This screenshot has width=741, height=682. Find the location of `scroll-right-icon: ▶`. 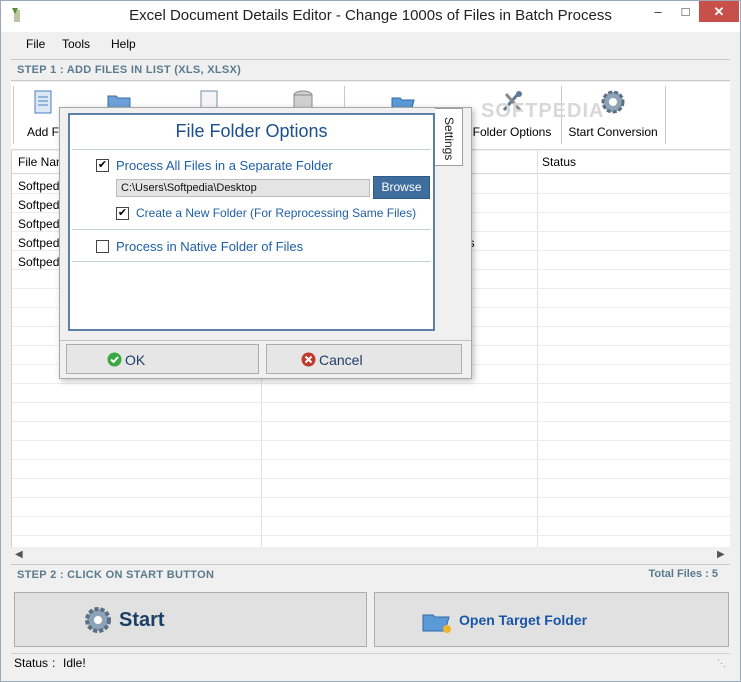

scroll-right-icon: ▶ is located at coordinates (721, 554).